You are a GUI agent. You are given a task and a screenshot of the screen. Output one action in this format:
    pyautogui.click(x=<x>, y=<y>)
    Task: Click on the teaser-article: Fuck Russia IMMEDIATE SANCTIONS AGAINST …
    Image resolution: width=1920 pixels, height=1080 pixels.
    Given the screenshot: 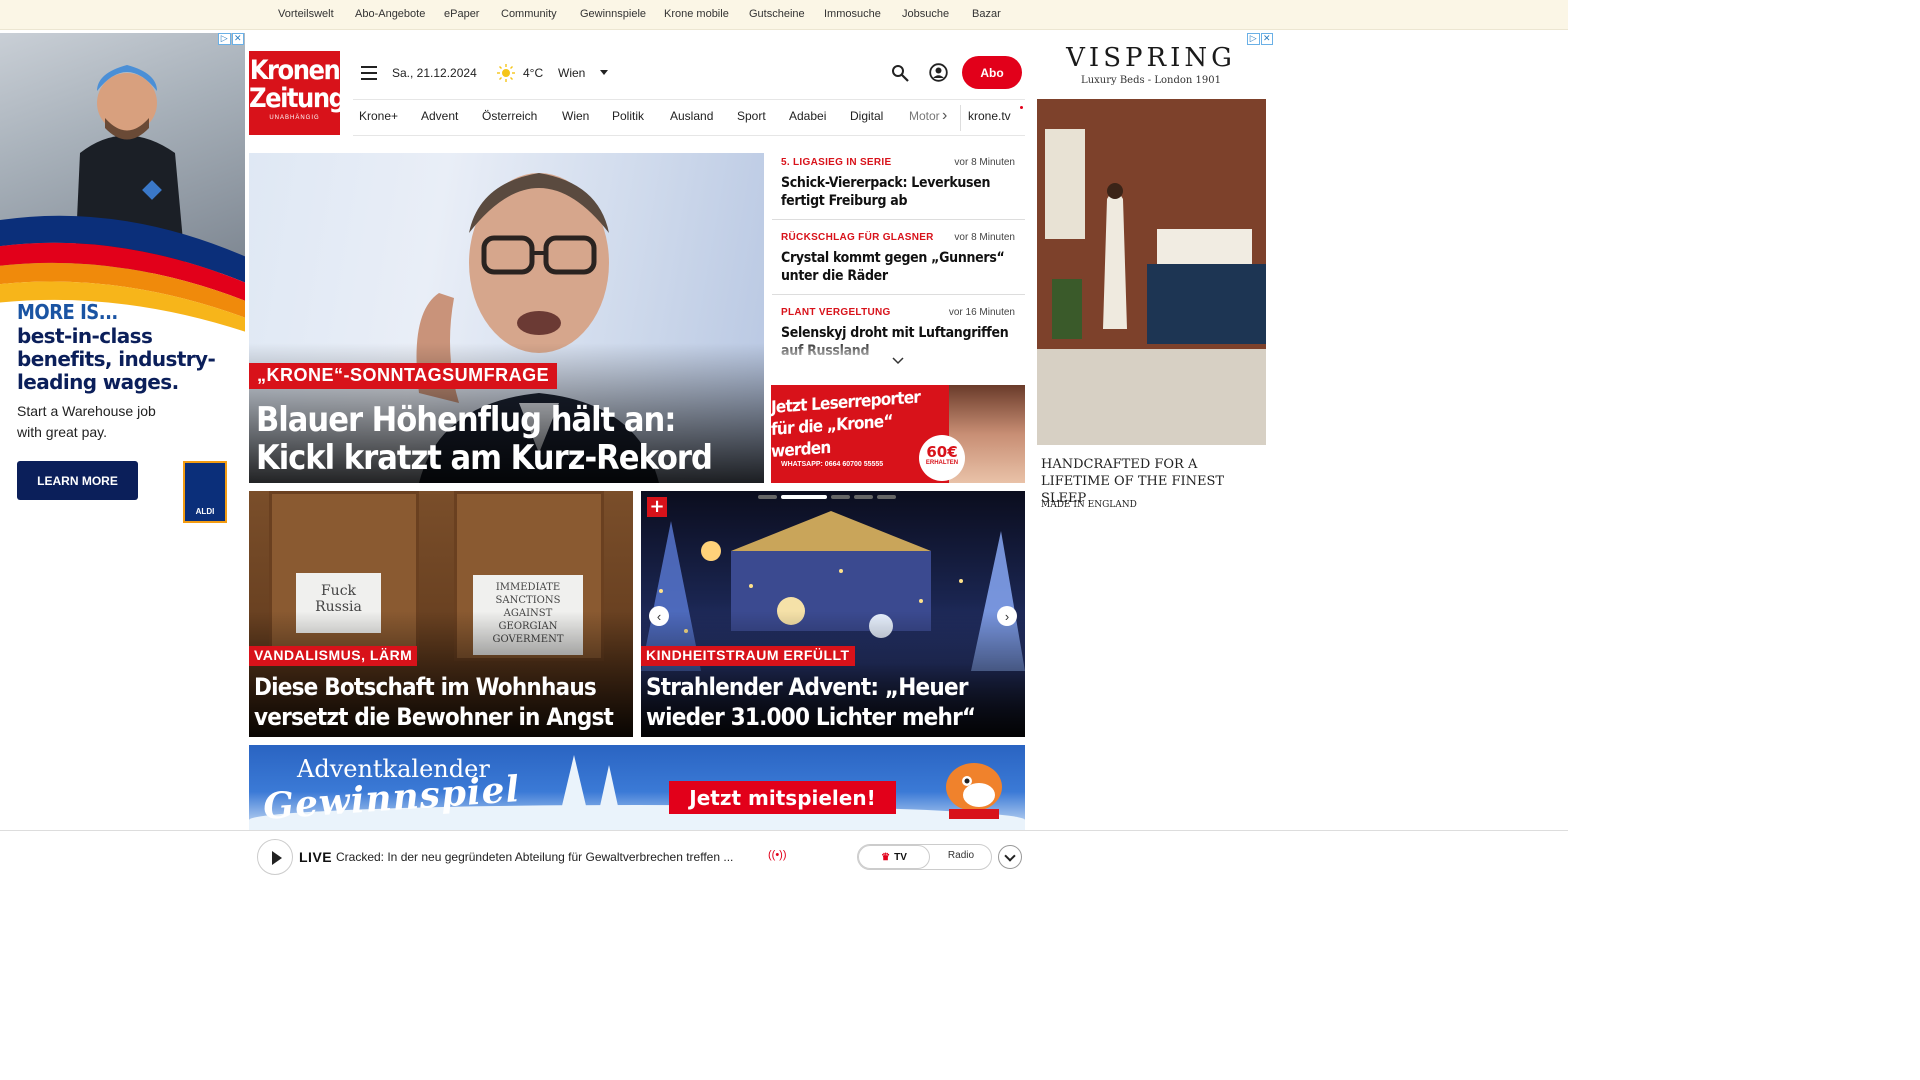 What is the action you would take?
    pyautogui.click(x=441, y=614)
    